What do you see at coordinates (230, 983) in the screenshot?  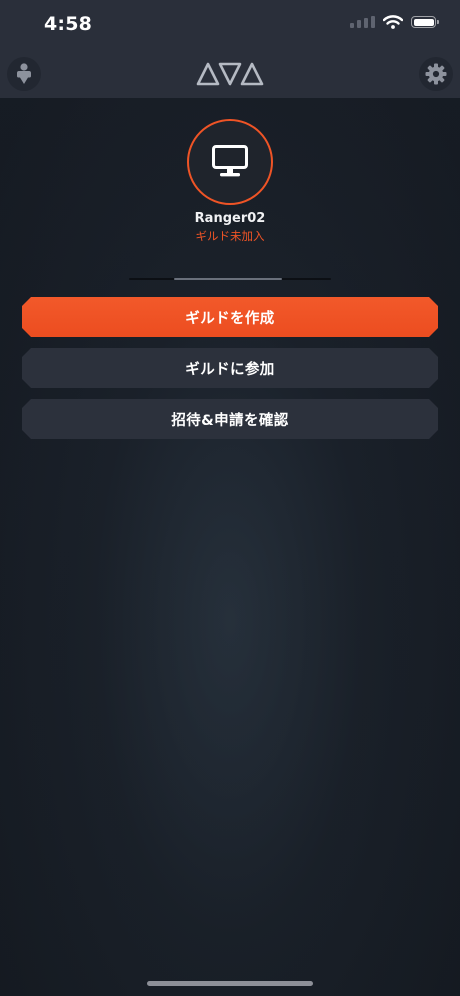 I see `home-indicator` at bounding box center [230, 983].